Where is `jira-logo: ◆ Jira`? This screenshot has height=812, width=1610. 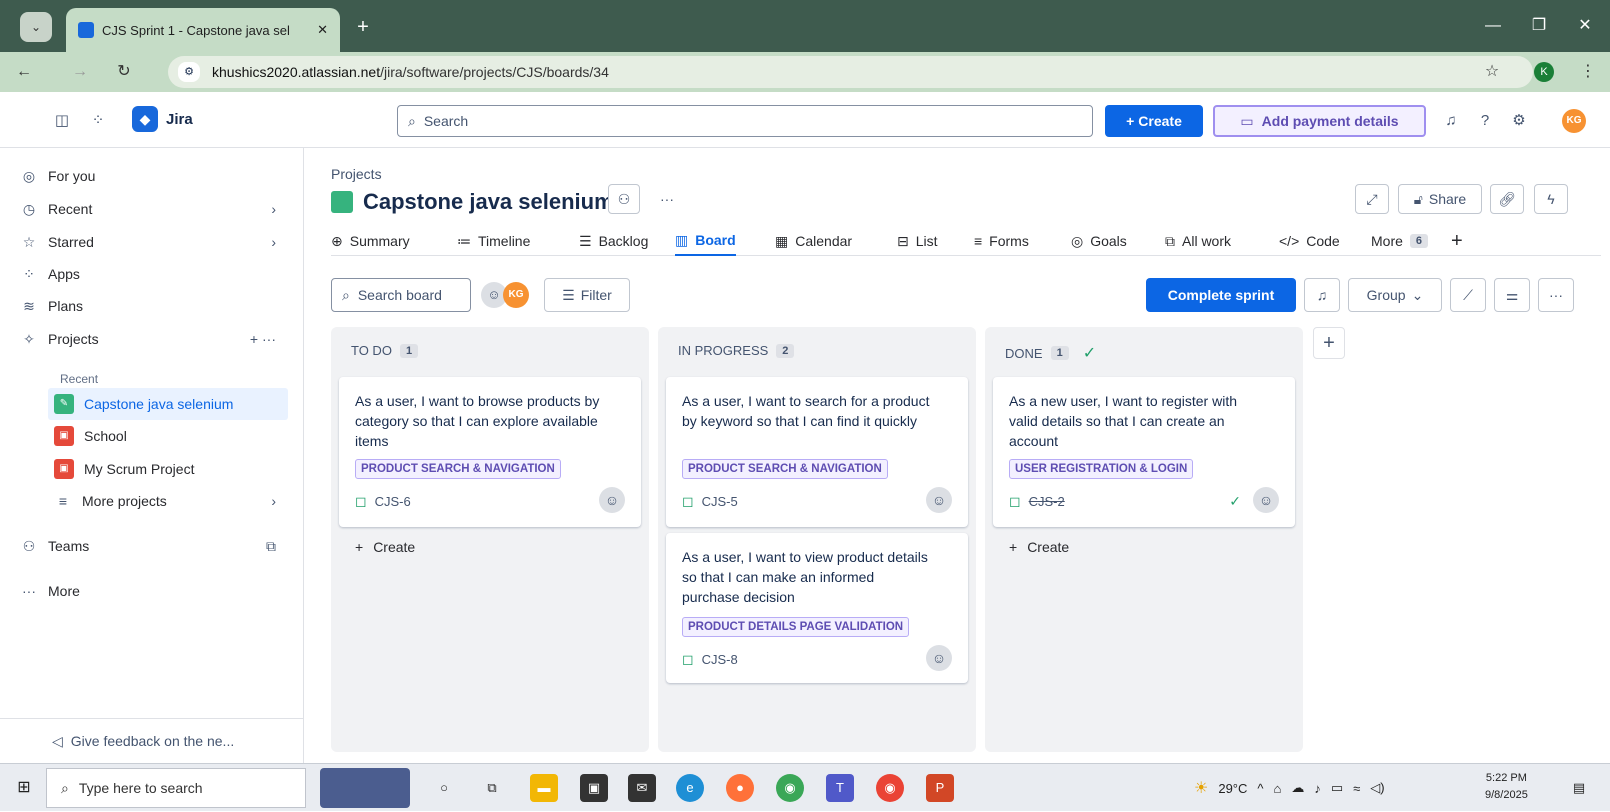 jira-logo: ◆ Jira is located at coordinates (162, 119).